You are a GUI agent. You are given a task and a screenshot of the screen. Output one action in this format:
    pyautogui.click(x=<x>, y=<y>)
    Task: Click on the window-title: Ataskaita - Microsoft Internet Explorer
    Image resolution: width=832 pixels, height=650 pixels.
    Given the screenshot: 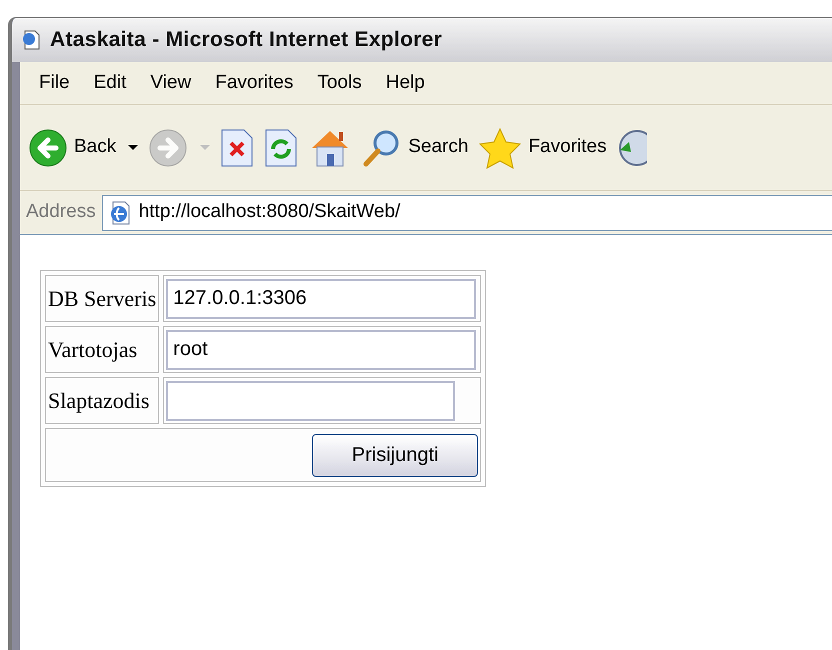 What is the action you would take?
    pyautogui.click(x=246, y=40)
    